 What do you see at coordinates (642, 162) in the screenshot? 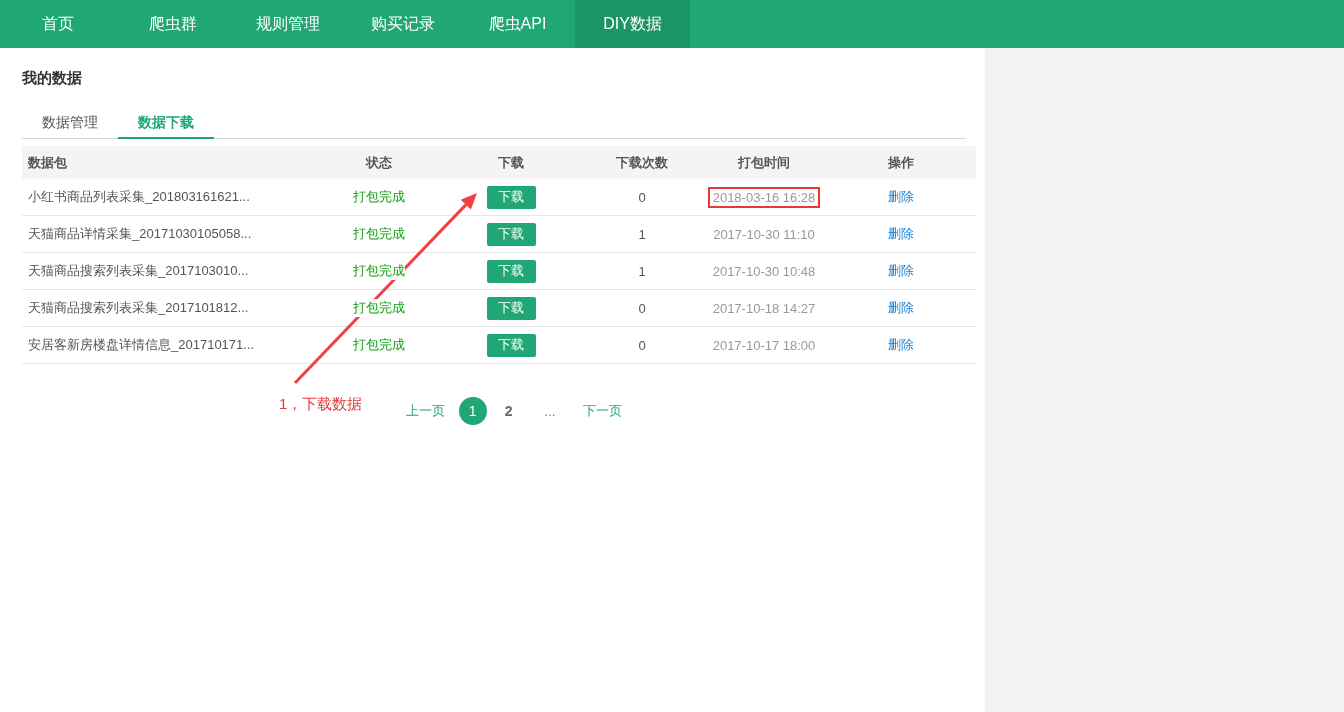
I see `column-header: 下载次数` at bounding box center [642, 162].